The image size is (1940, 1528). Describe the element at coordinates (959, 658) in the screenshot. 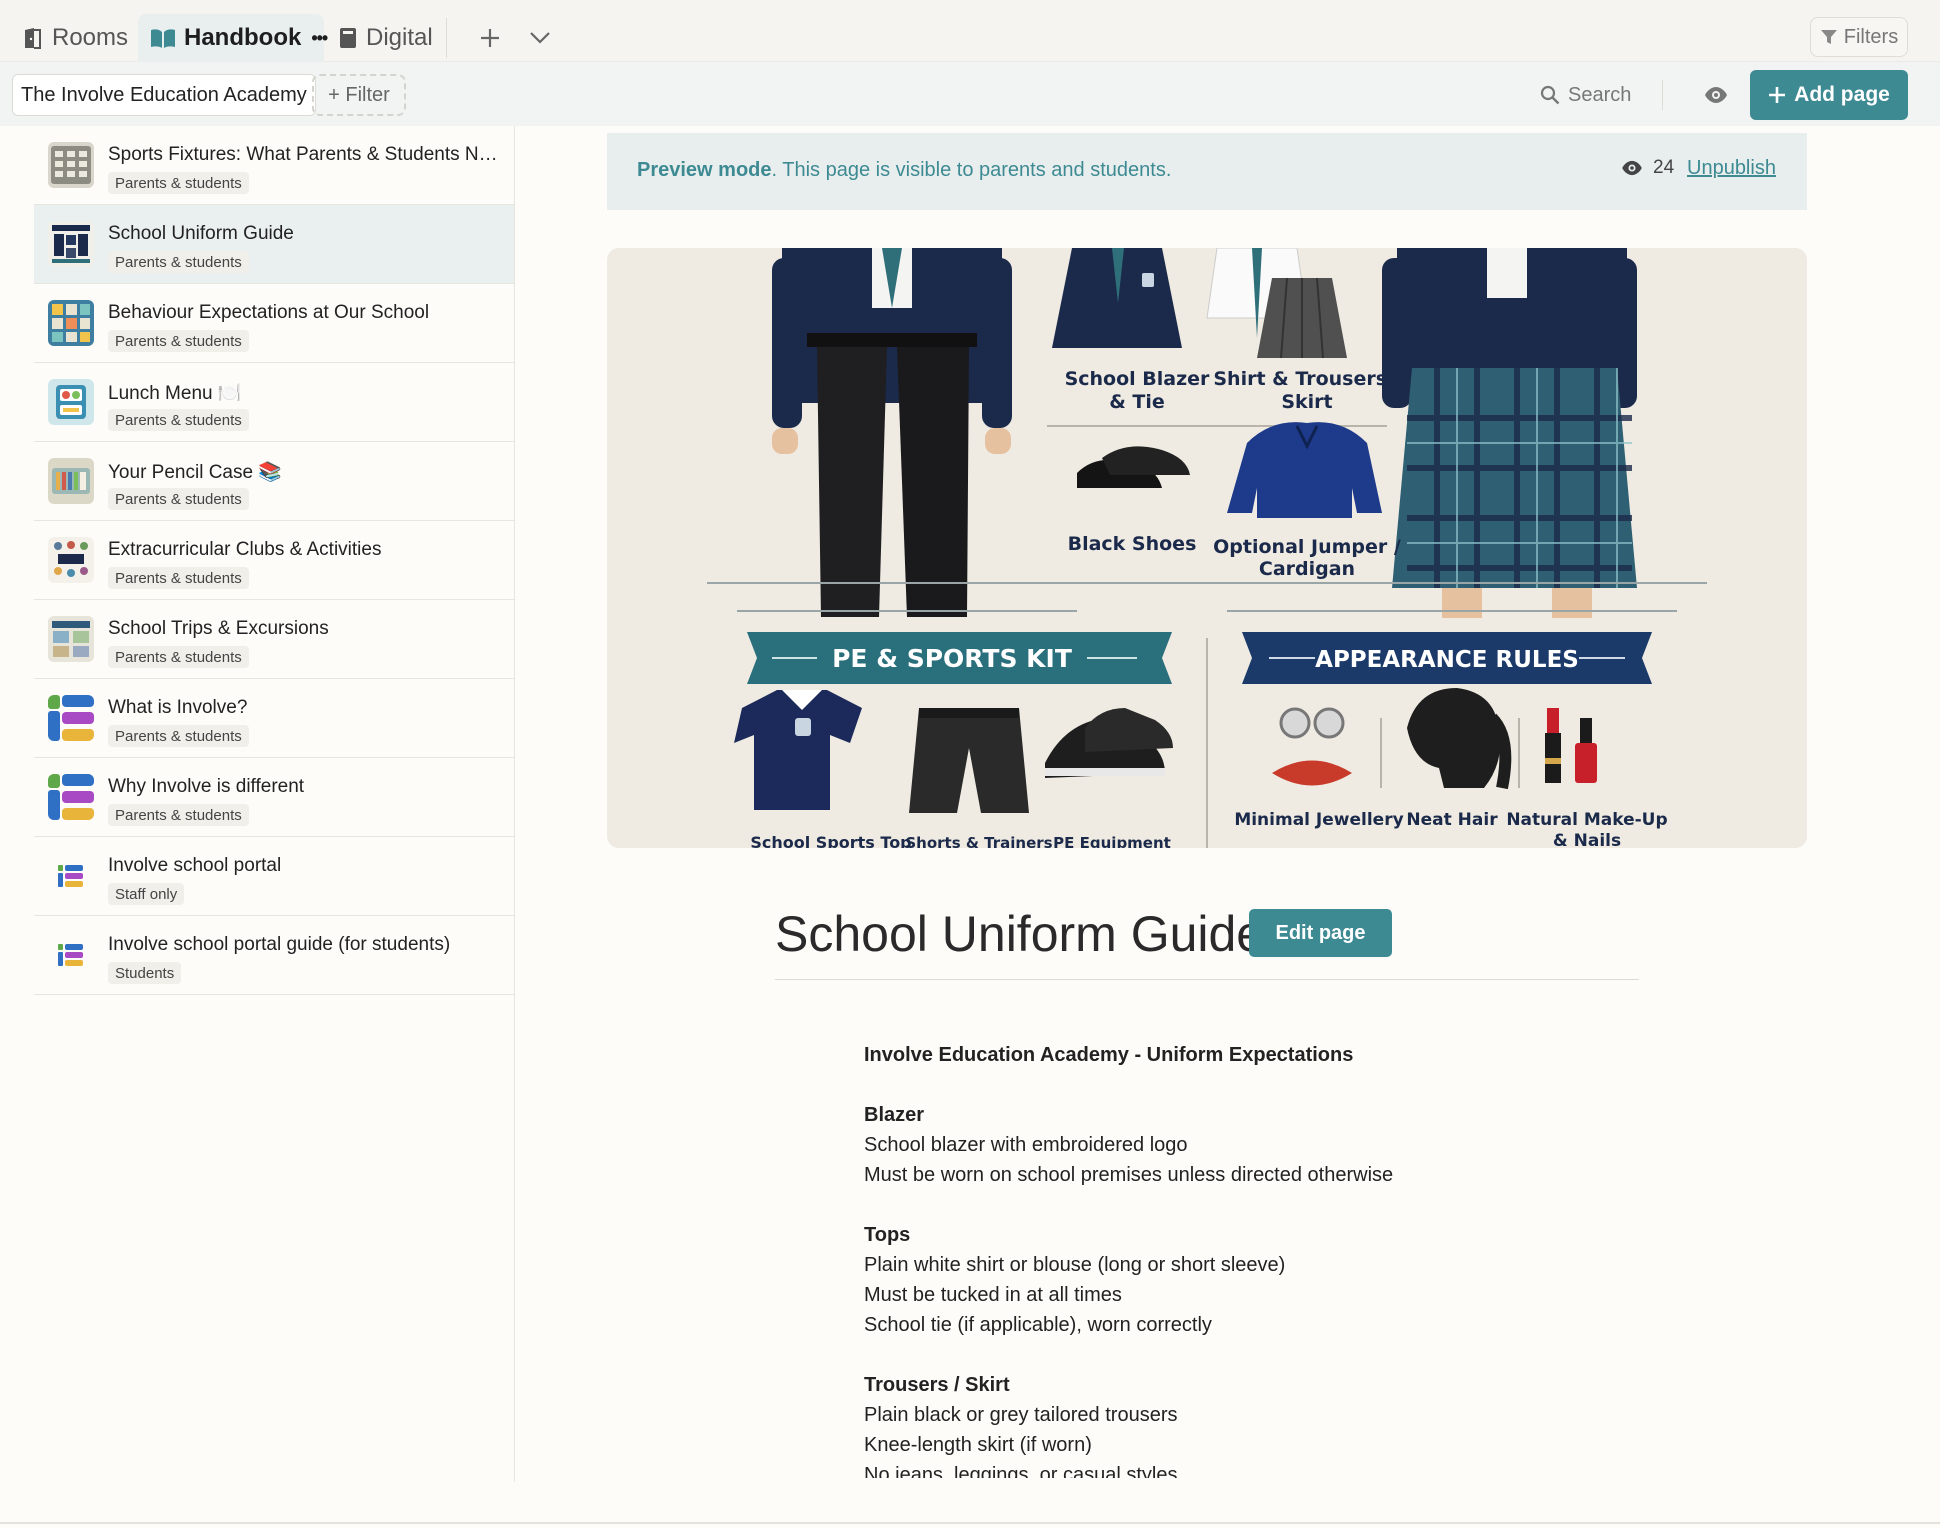

I see `pe-sports-kit-banner: PE & SPORTS KIT` at that location.